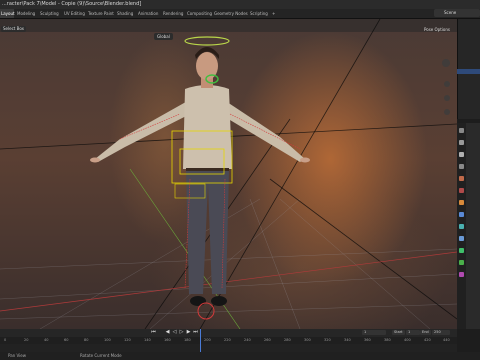  I want to click on status-bar, so click(240, 356).